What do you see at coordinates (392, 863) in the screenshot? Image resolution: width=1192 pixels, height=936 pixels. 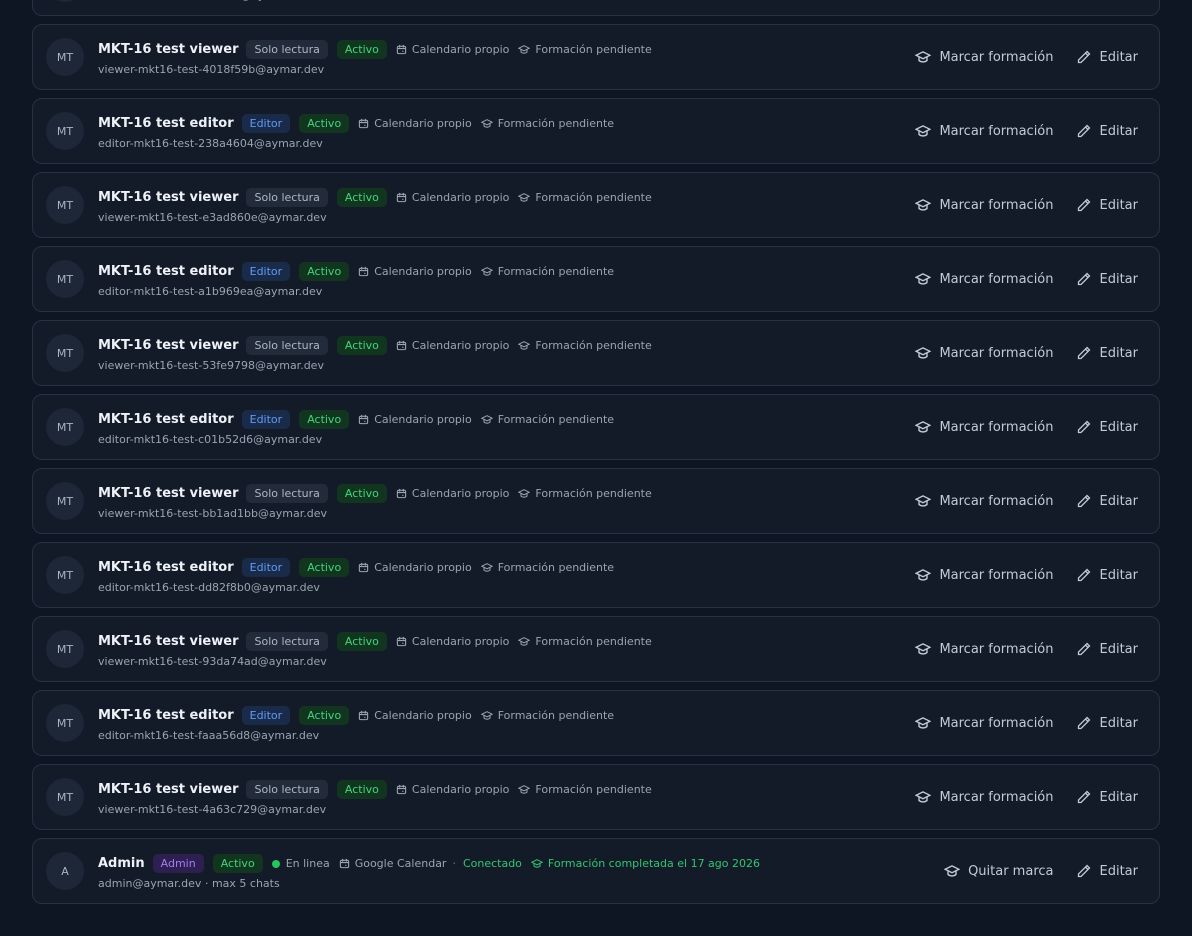 I see `calendar-status: Google Calendar` at bounding box center [392, 863].